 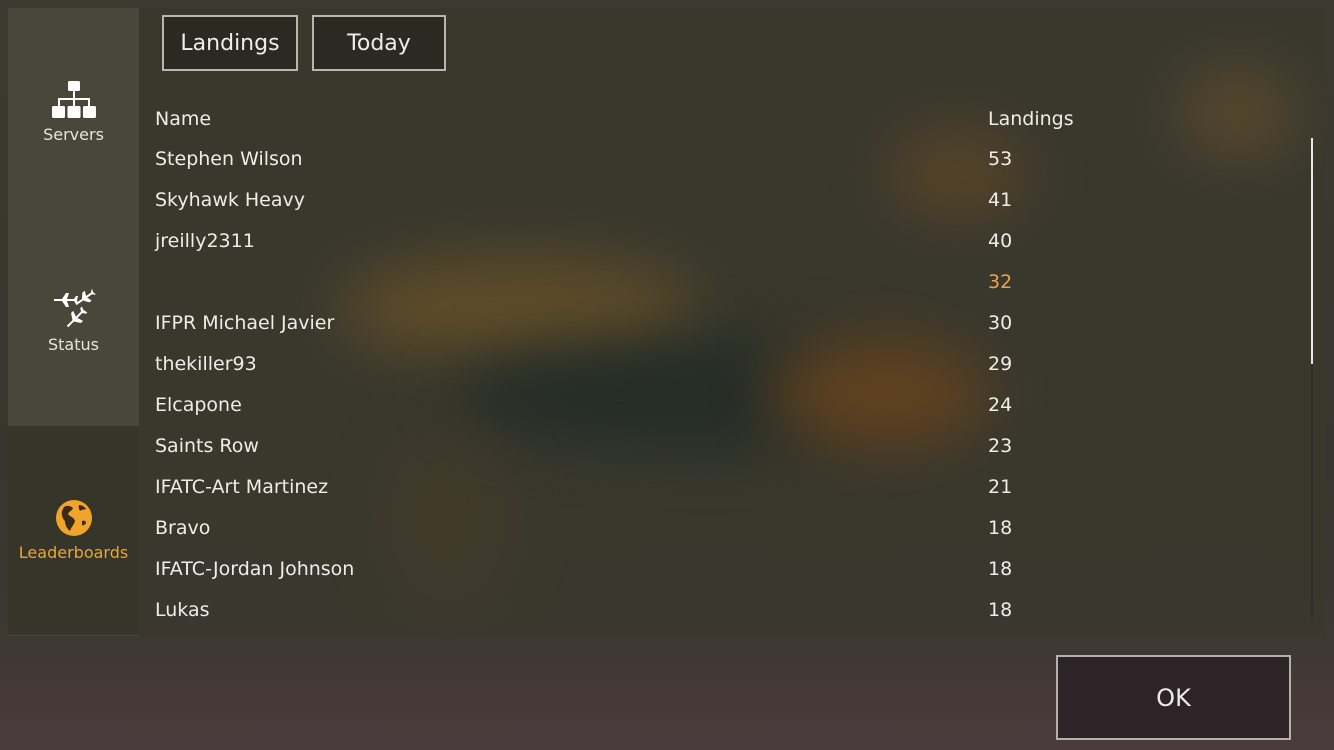 What do you see at coordinates (73, 344) in the screenshot?
I see `sidebar-item-label: Status` at bounding box center [73, 344].